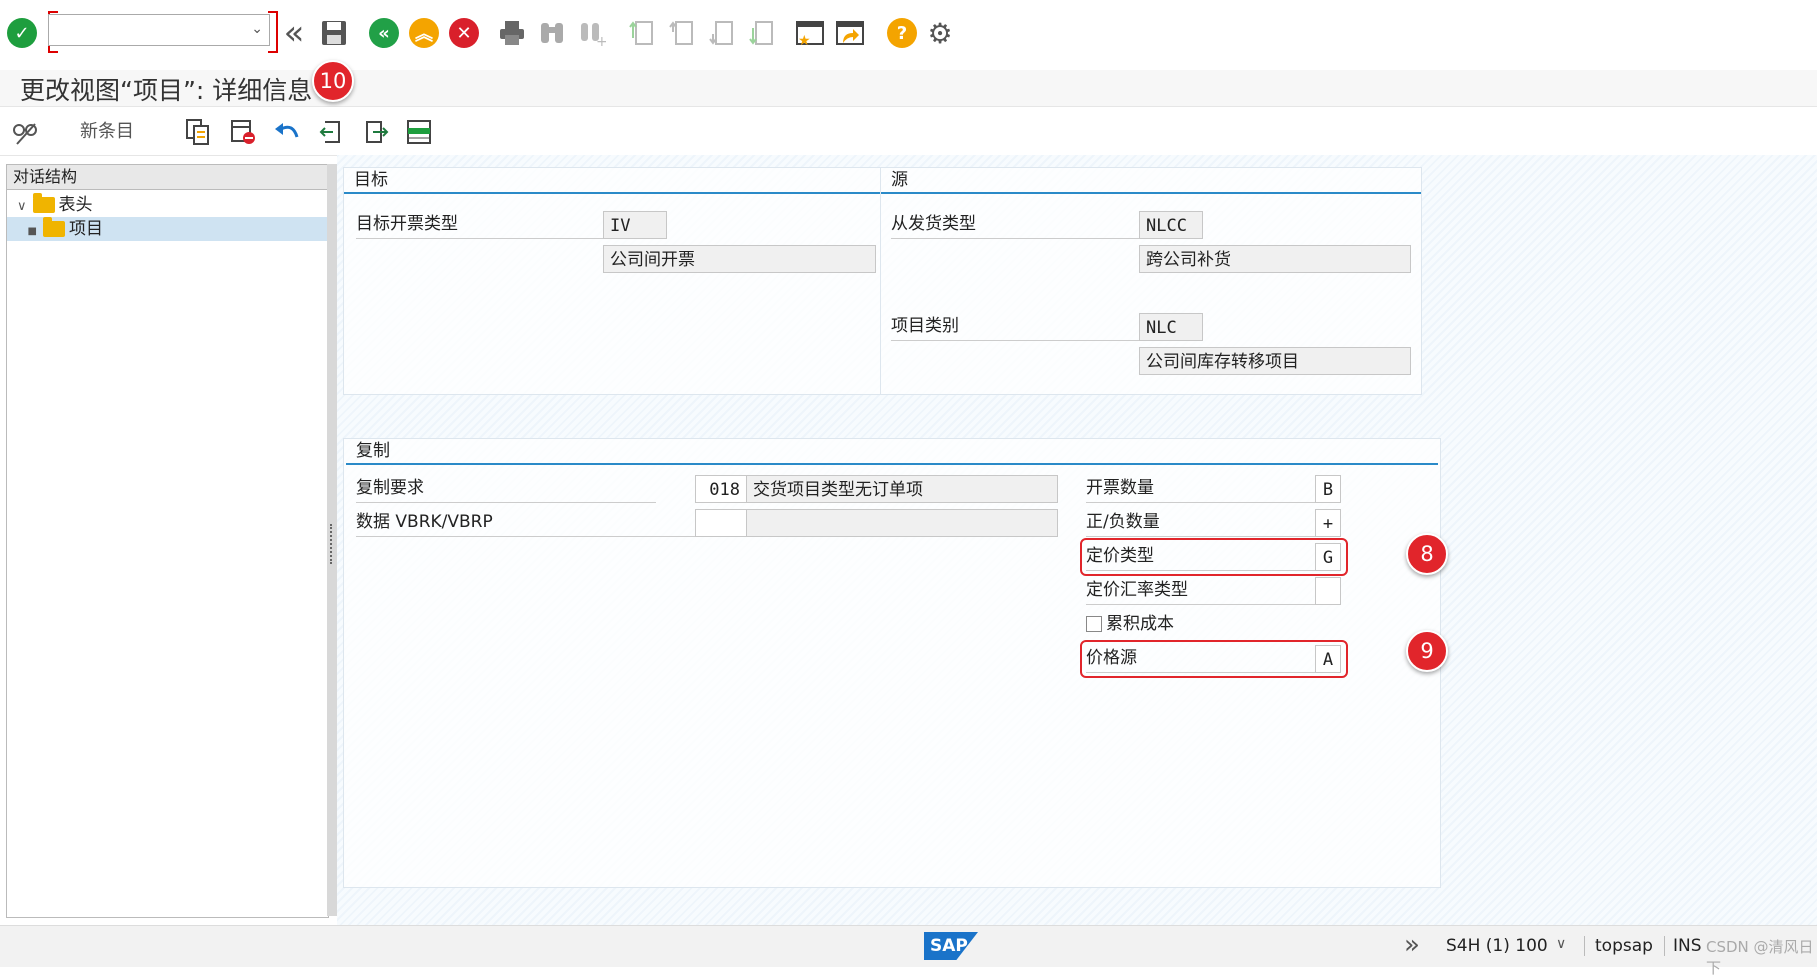 The width and height of the screenshot is (1817, 978). I want to click on tree-item-label: 项目, so click(86, 229).